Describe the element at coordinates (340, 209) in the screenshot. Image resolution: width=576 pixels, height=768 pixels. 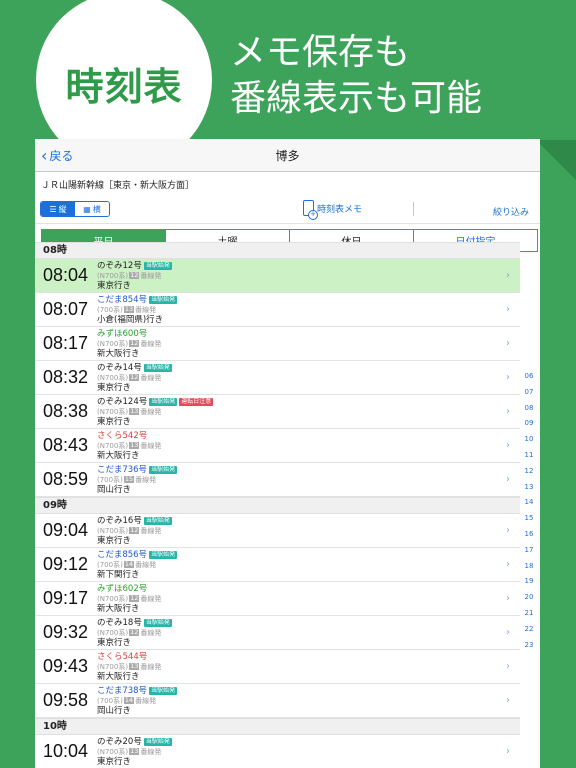
I see `memo-label: 時刻表メモ` at that location.